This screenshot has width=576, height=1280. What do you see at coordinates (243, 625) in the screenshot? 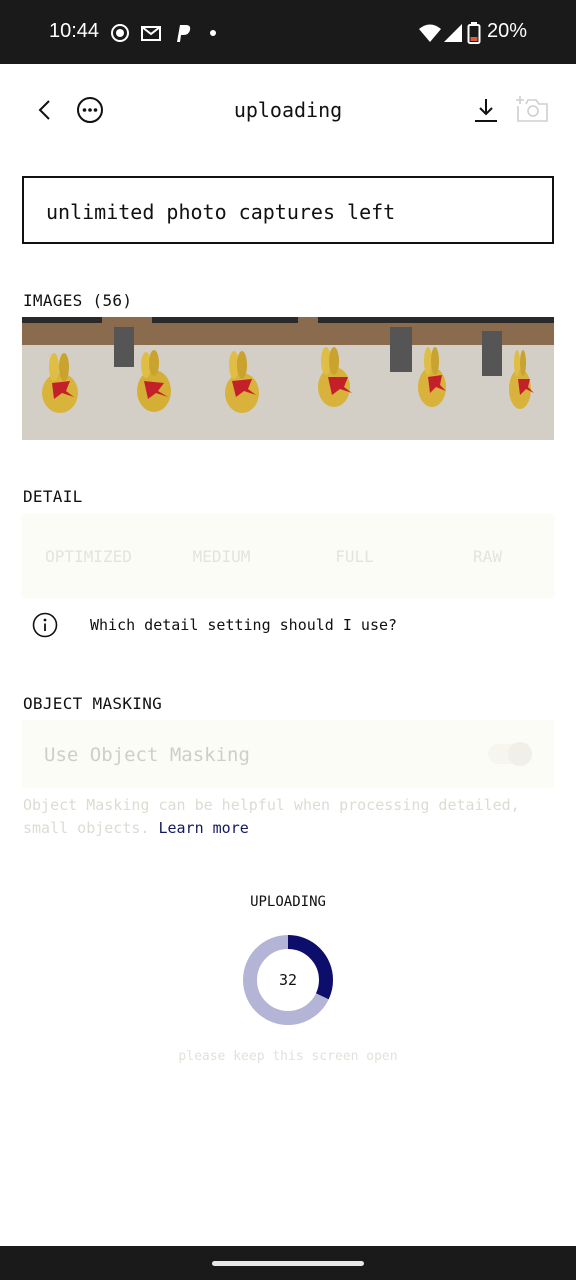
I see `detail-help-link: Which detail setting should I use?` at bounding box center [243, 625].